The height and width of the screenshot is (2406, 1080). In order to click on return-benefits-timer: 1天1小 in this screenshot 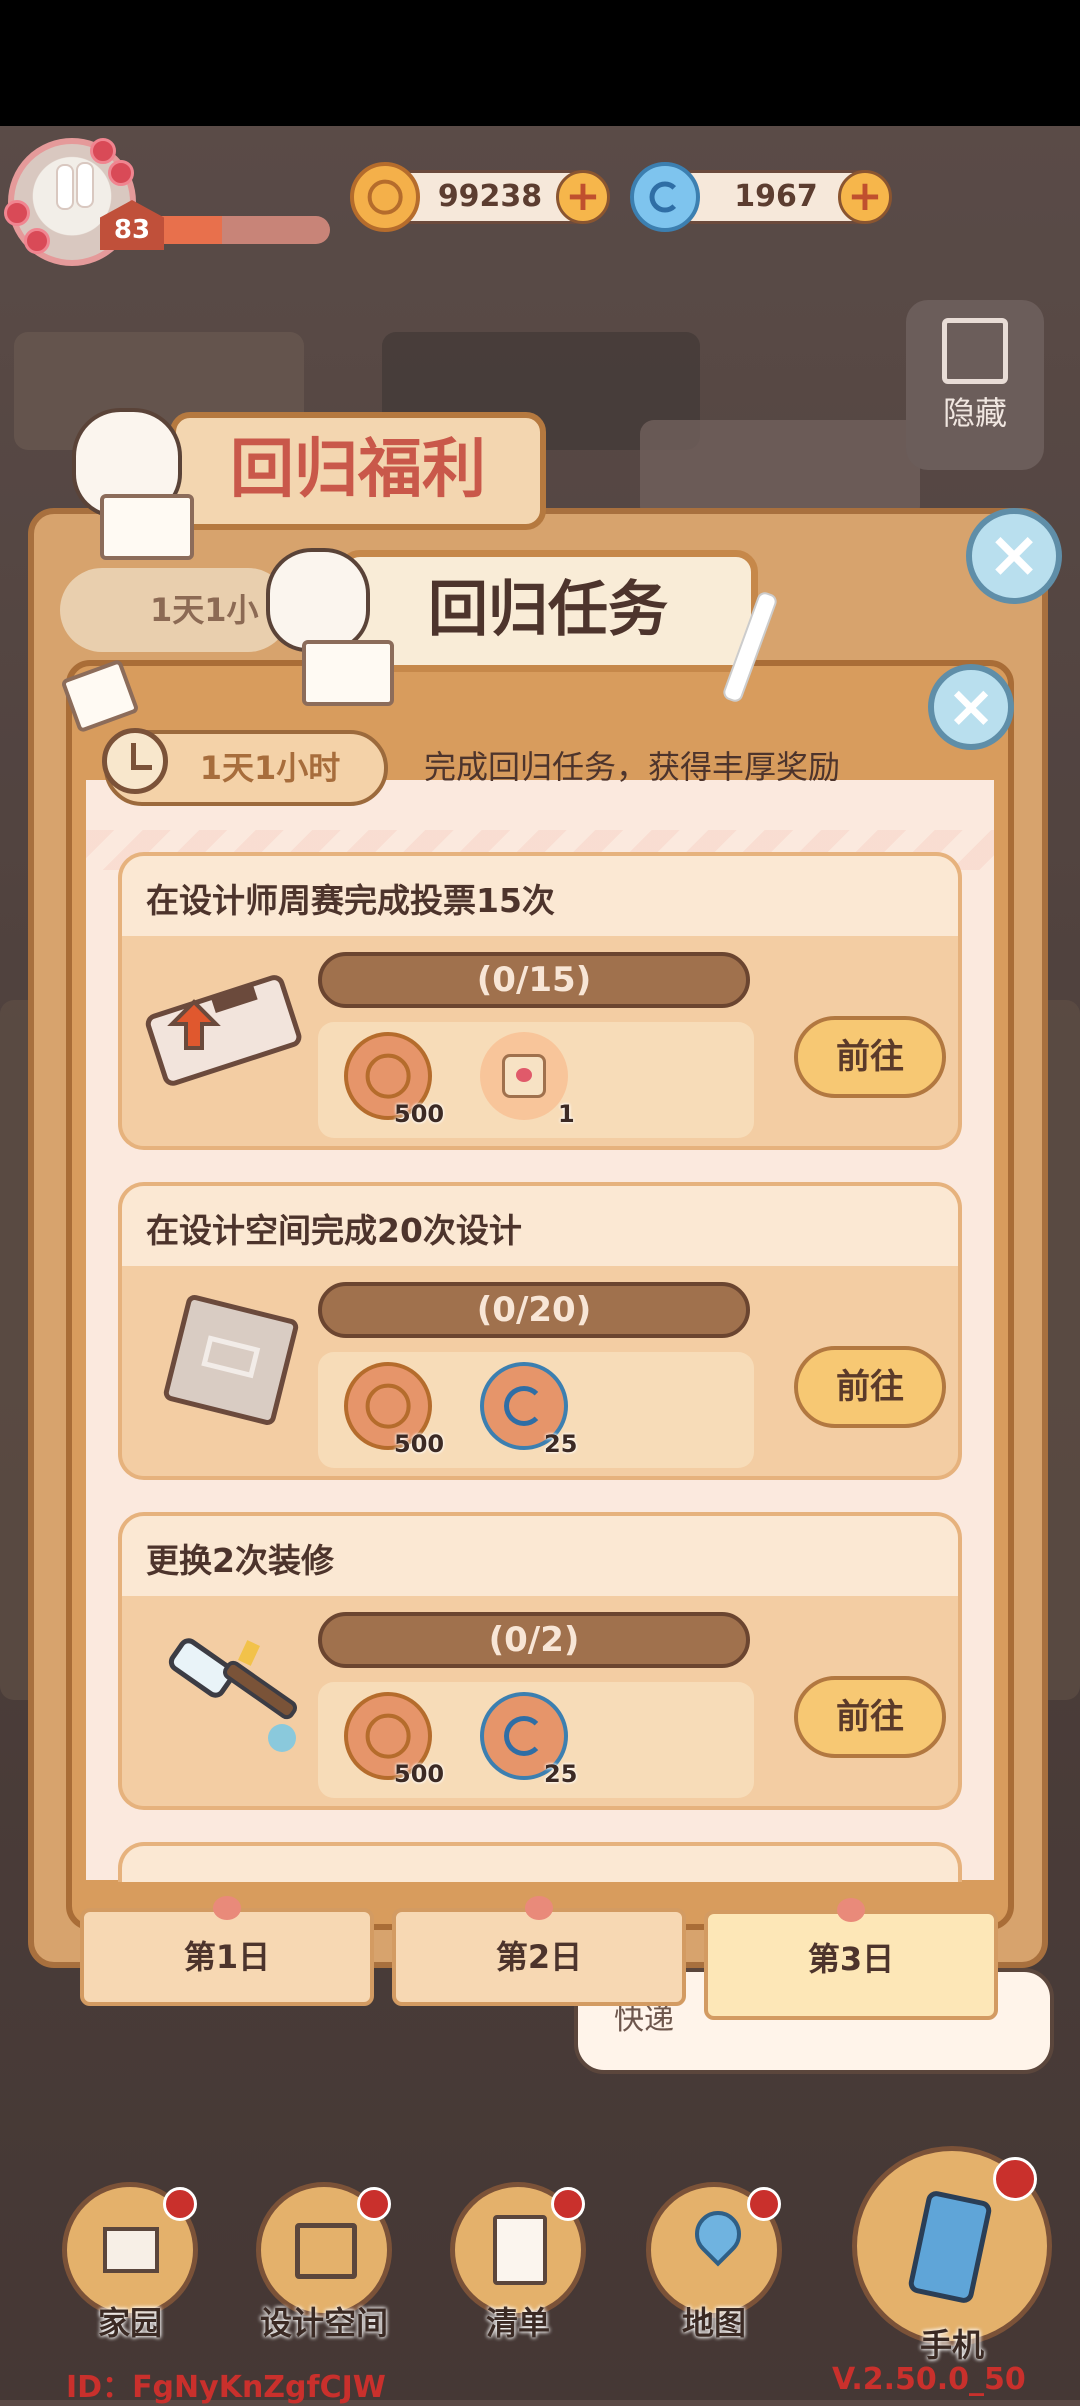, I will do `click(175, 610)`.